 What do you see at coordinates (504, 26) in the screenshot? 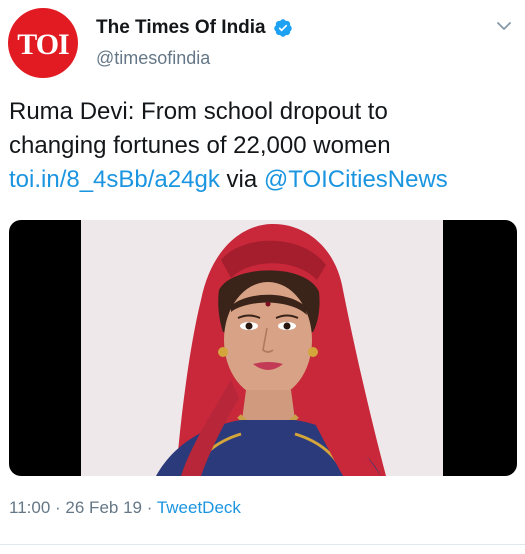
I see `chevron-down-icon` at bounding box center [504, 26].